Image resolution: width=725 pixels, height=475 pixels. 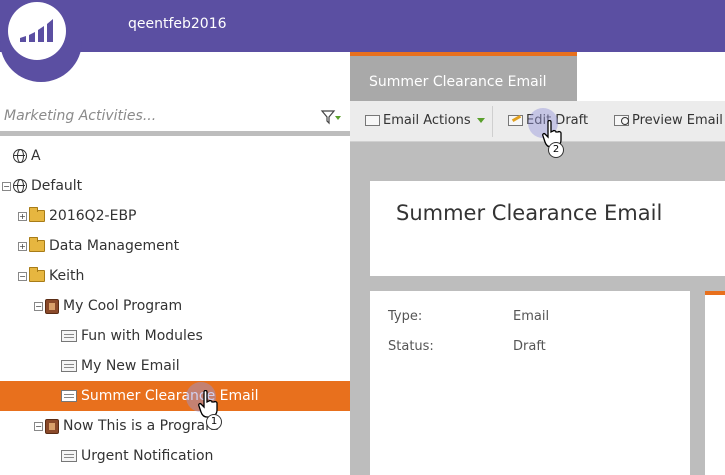 What do you see at coordinates (621, 120) in the screenshot?
I see `preview-icon` at bounding box center [621, 120].